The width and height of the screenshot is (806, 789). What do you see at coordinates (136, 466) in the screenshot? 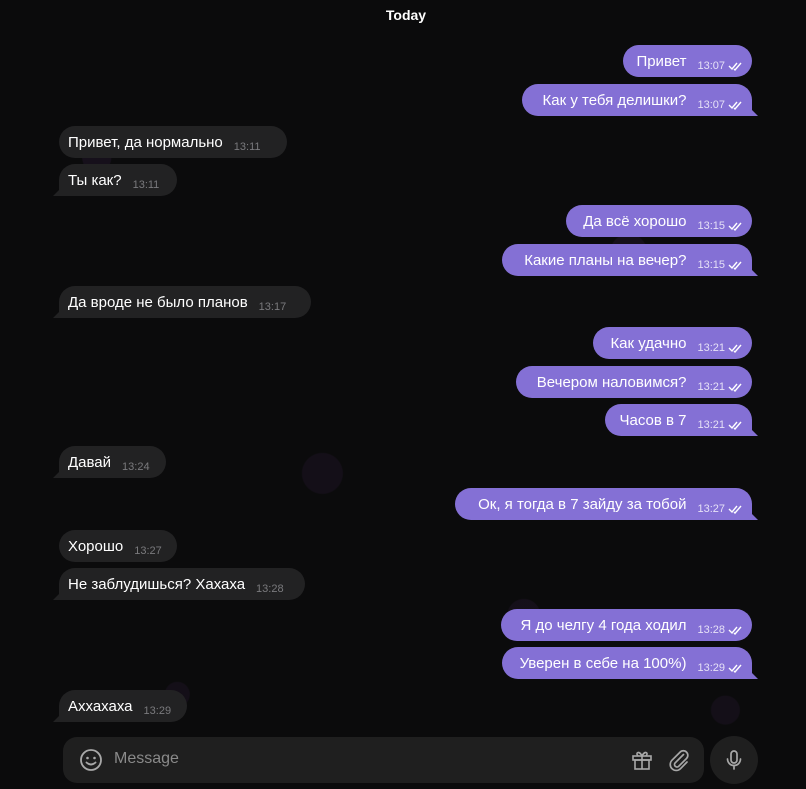
I see `message-time: 13:24` at bounding box center [136, 466].